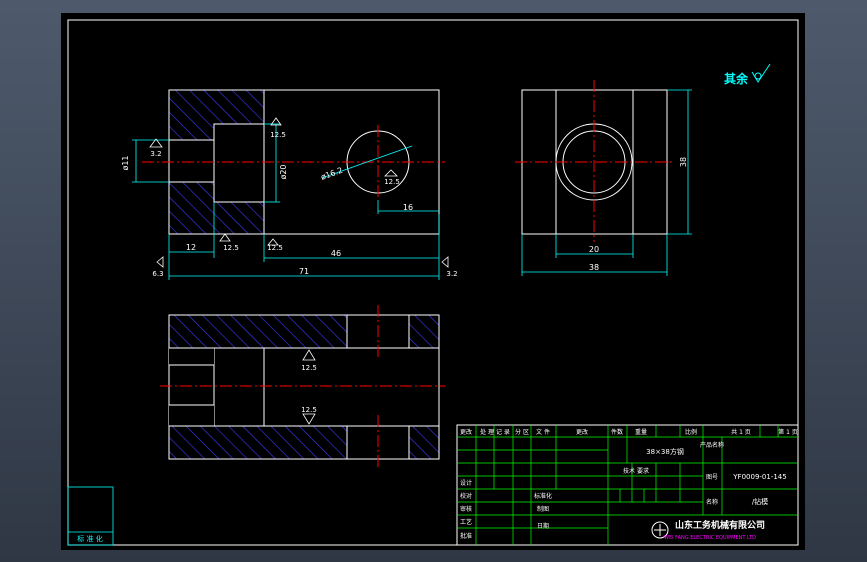 The height and width of the screenshot is (562, 867). What do you see at coordinates (309, 410) in the screenshot?
I see `rough-bottom-b: 12.5` at bounding box center [309, 410].